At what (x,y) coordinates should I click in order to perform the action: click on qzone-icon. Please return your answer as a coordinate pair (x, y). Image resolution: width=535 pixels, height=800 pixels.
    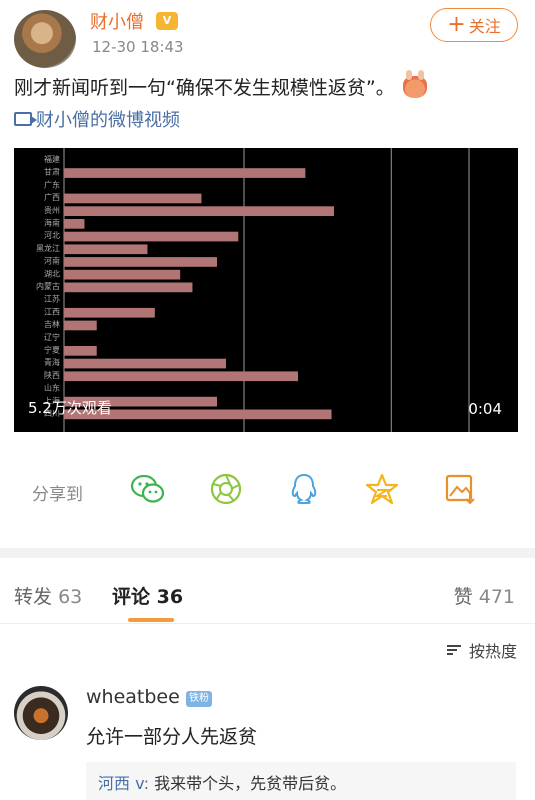
    Looking at the image, I should click on (382, 489).